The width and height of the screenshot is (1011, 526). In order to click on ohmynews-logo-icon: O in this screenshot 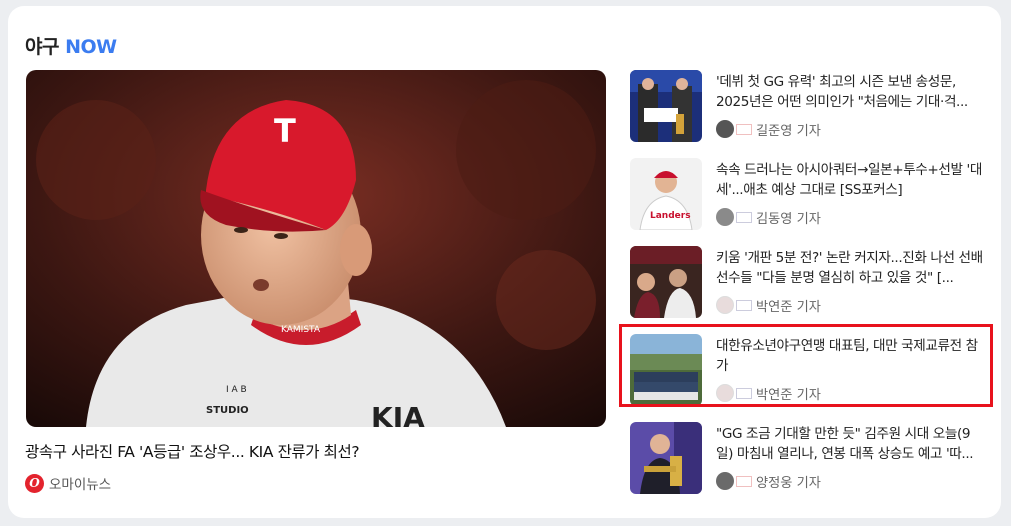, I will do `click(34, 483)`.